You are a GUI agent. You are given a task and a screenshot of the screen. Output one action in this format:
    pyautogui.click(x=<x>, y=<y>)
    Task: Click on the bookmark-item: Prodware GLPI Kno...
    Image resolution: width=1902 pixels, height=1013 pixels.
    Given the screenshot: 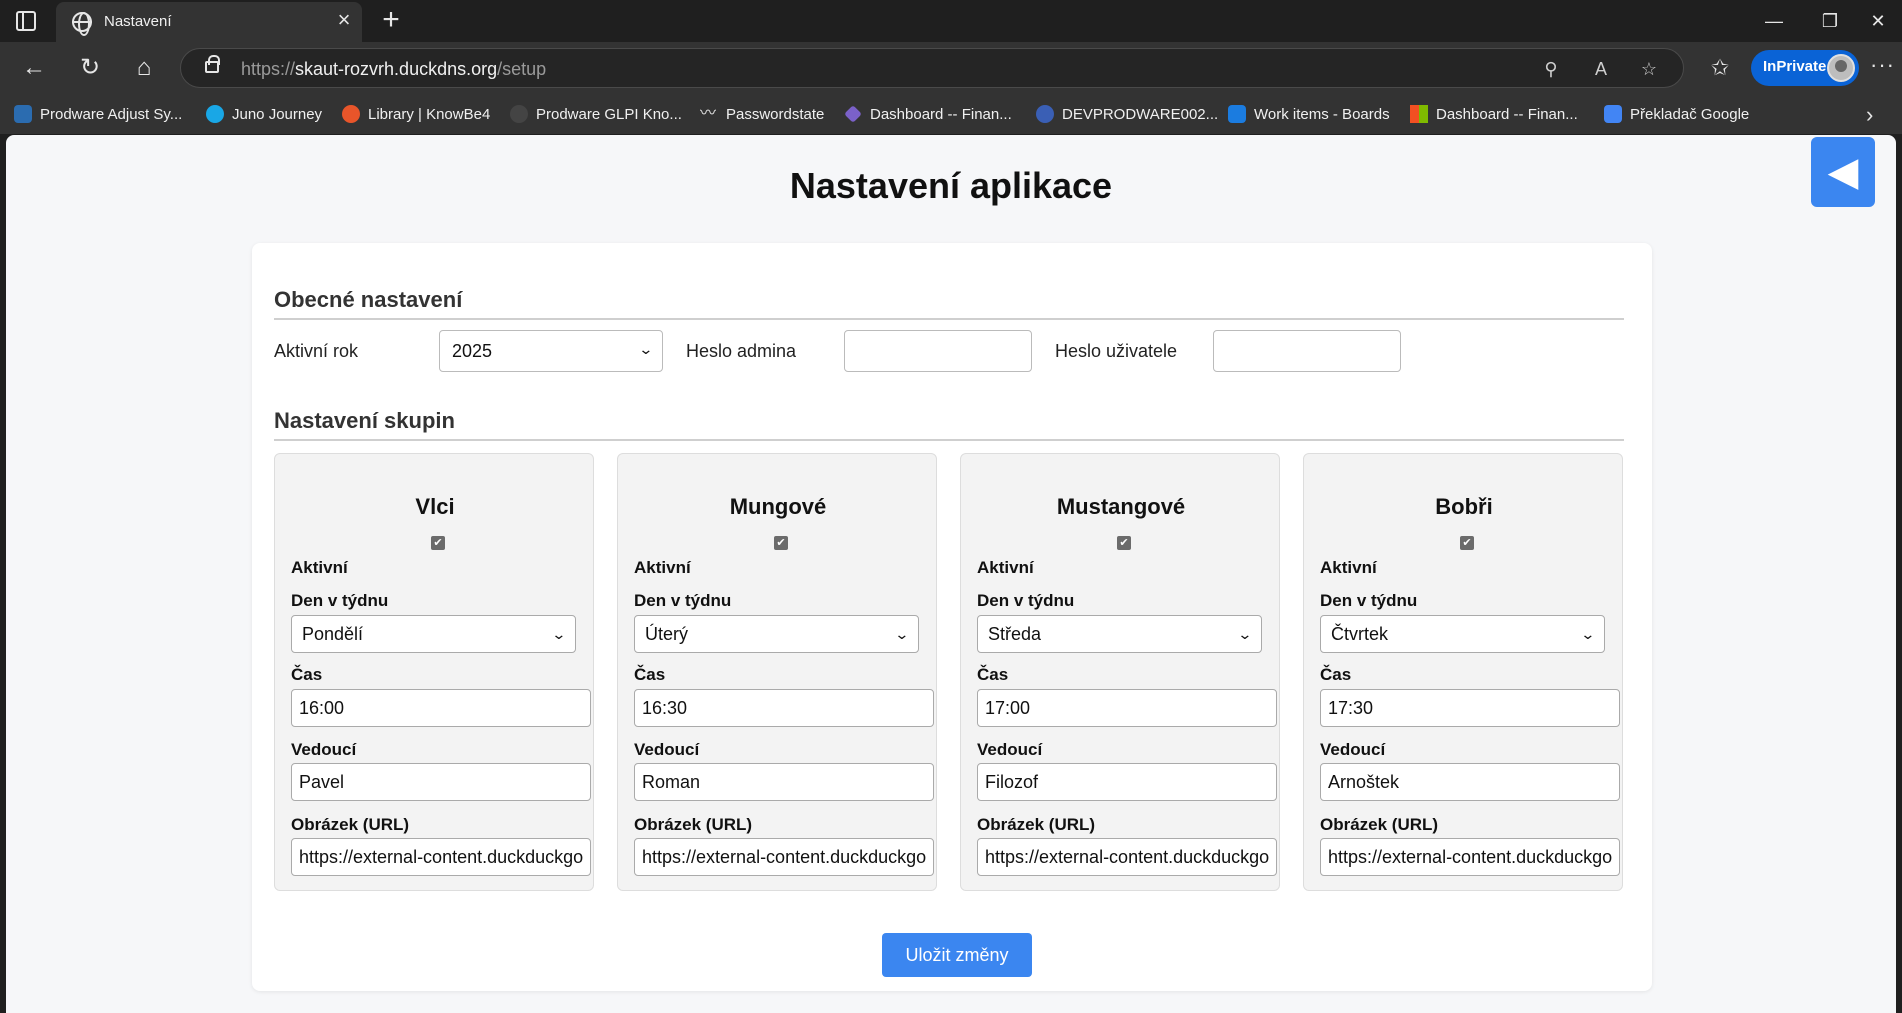 What is the action you would take?
    pyautogui.click(x=596, y=114)
    